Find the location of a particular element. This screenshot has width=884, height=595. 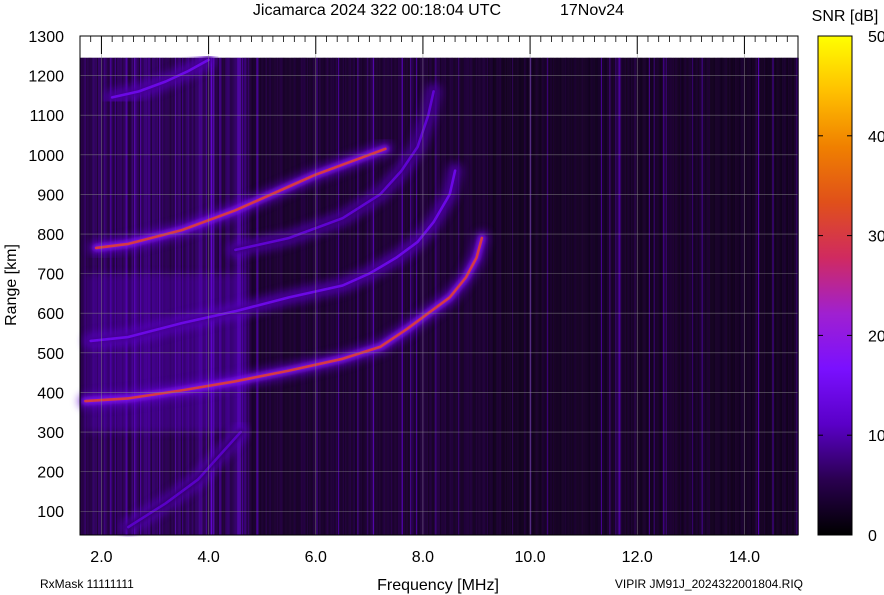

colorbar-tick-label: 10 is located at coordinates (876, 436).